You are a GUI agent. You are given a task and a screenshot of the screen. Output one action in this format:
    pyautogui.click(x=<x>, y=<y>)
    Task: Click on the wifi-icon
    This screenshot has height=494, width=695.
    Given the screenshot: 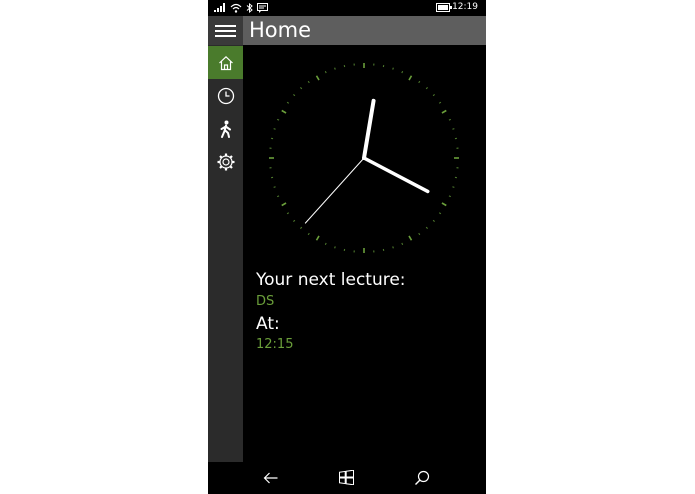 What is the action you would take?
    pyautogui.click(x=236, y=8)
    